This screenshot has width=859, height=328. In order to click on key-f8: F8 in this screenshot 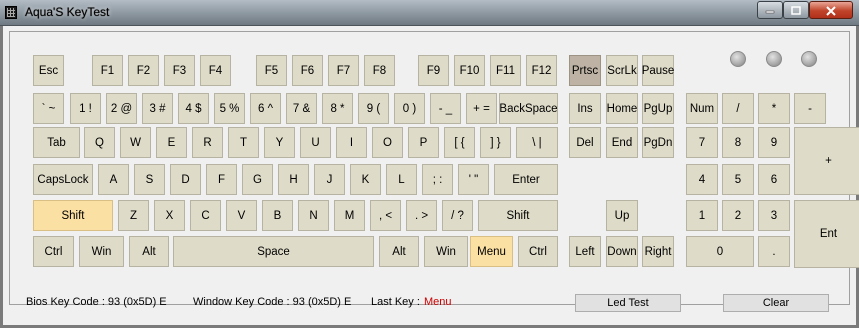, I will do `click(379, 70)`.